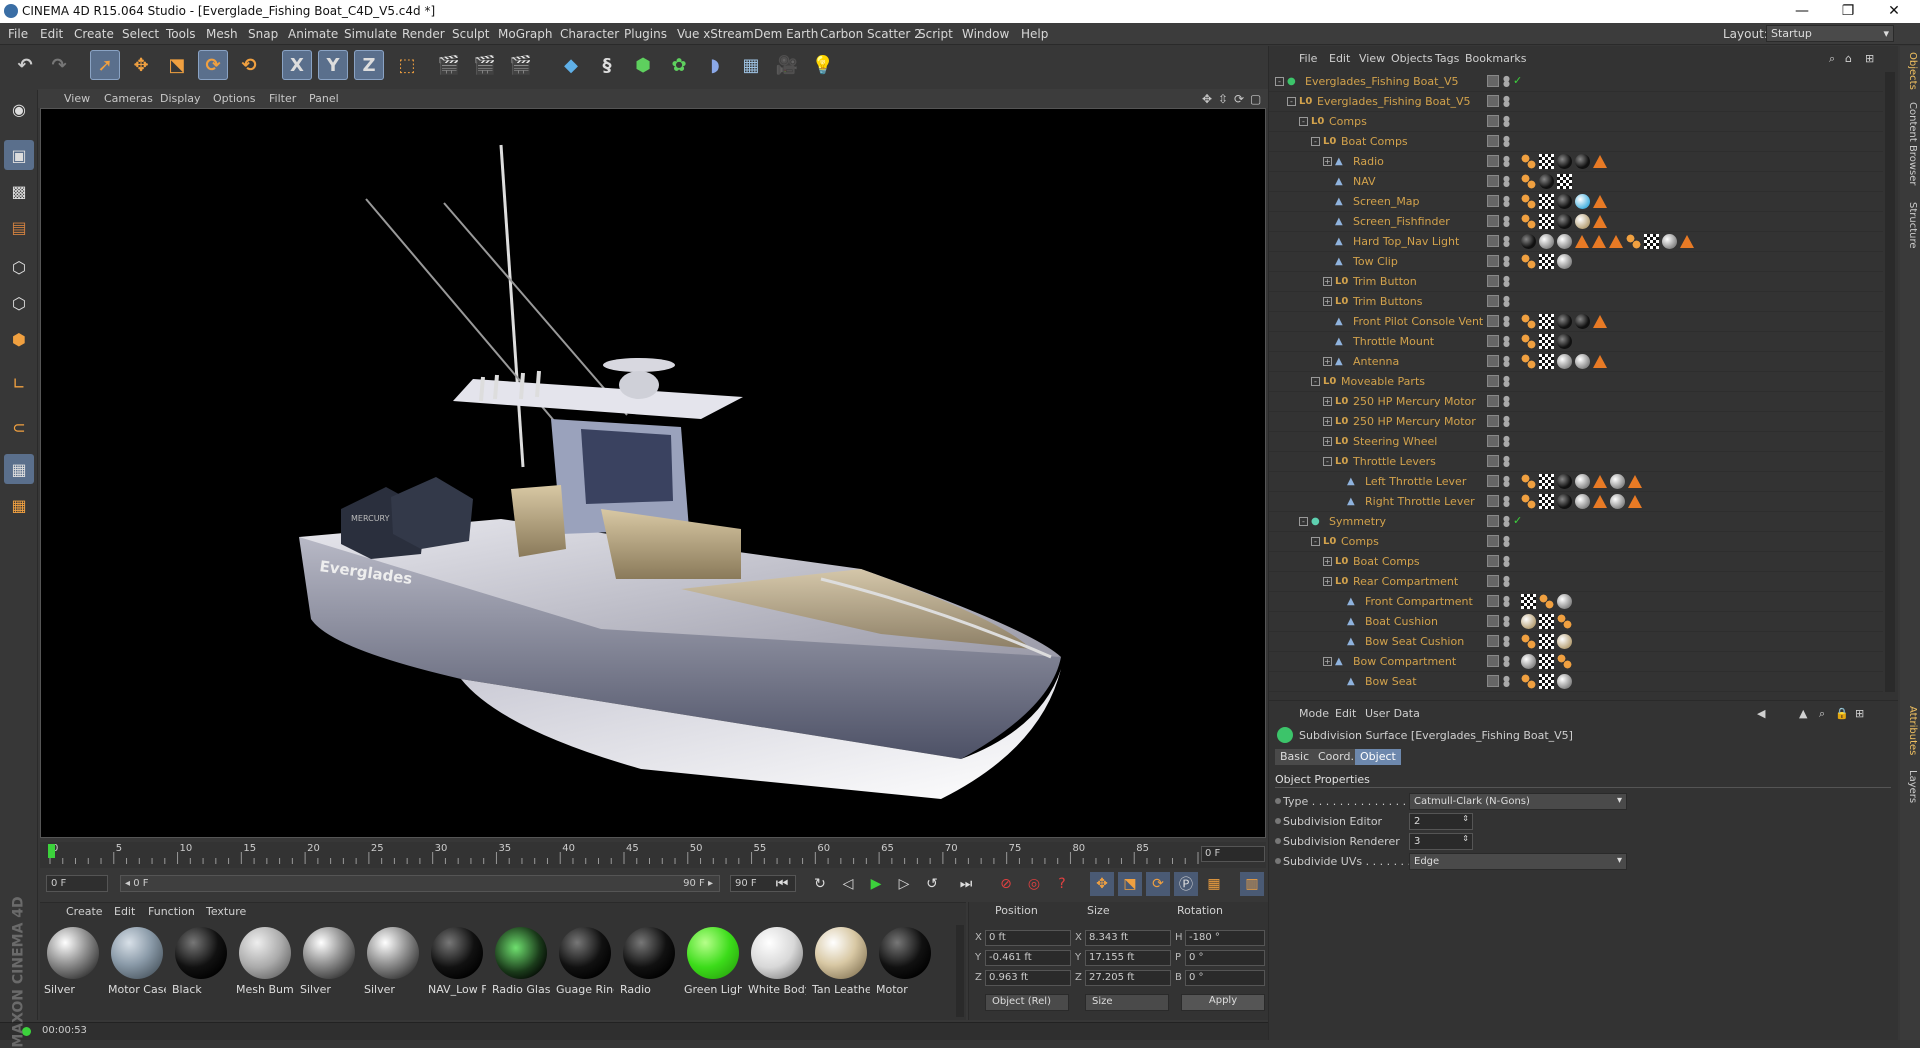 This screenshot has width=1920, height=1048. What do you see at coordinates (19, 469) in the screenshot?
I see `workplane-lock-icon: ▦` at bounding box center [19, 469].